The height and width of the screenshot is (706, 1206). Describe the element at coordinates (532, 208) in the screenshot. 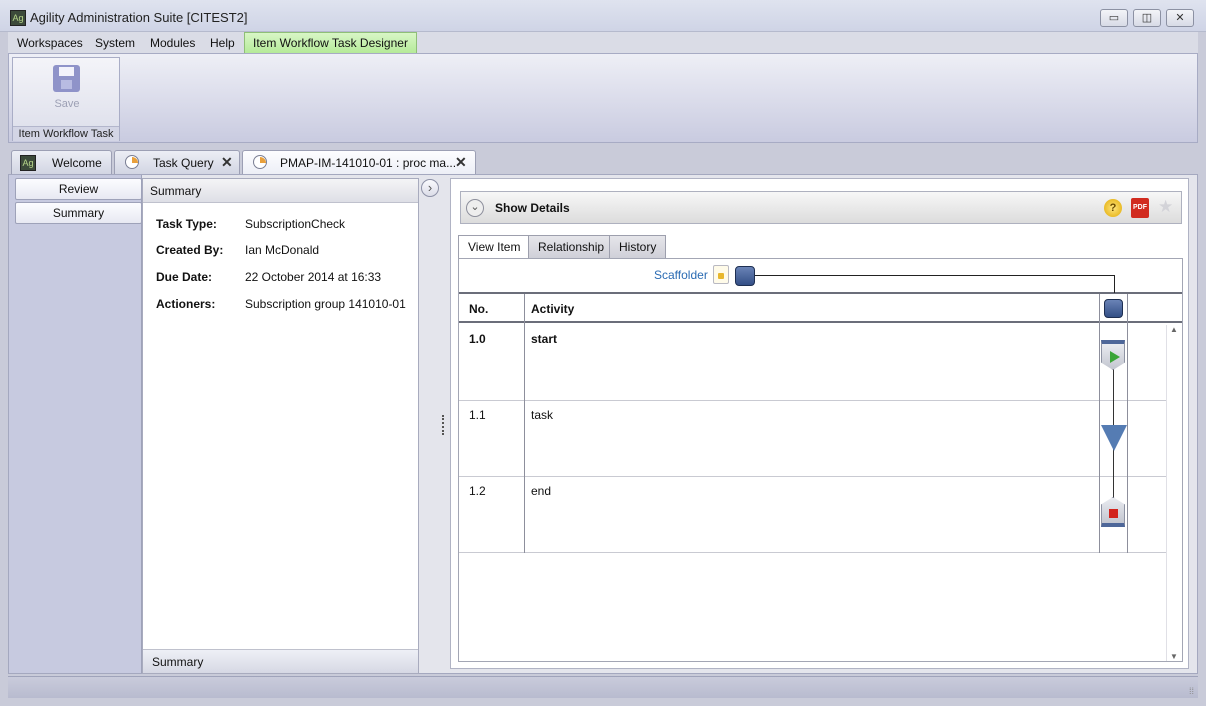

I see `show-details-label: Show Details` at that location.